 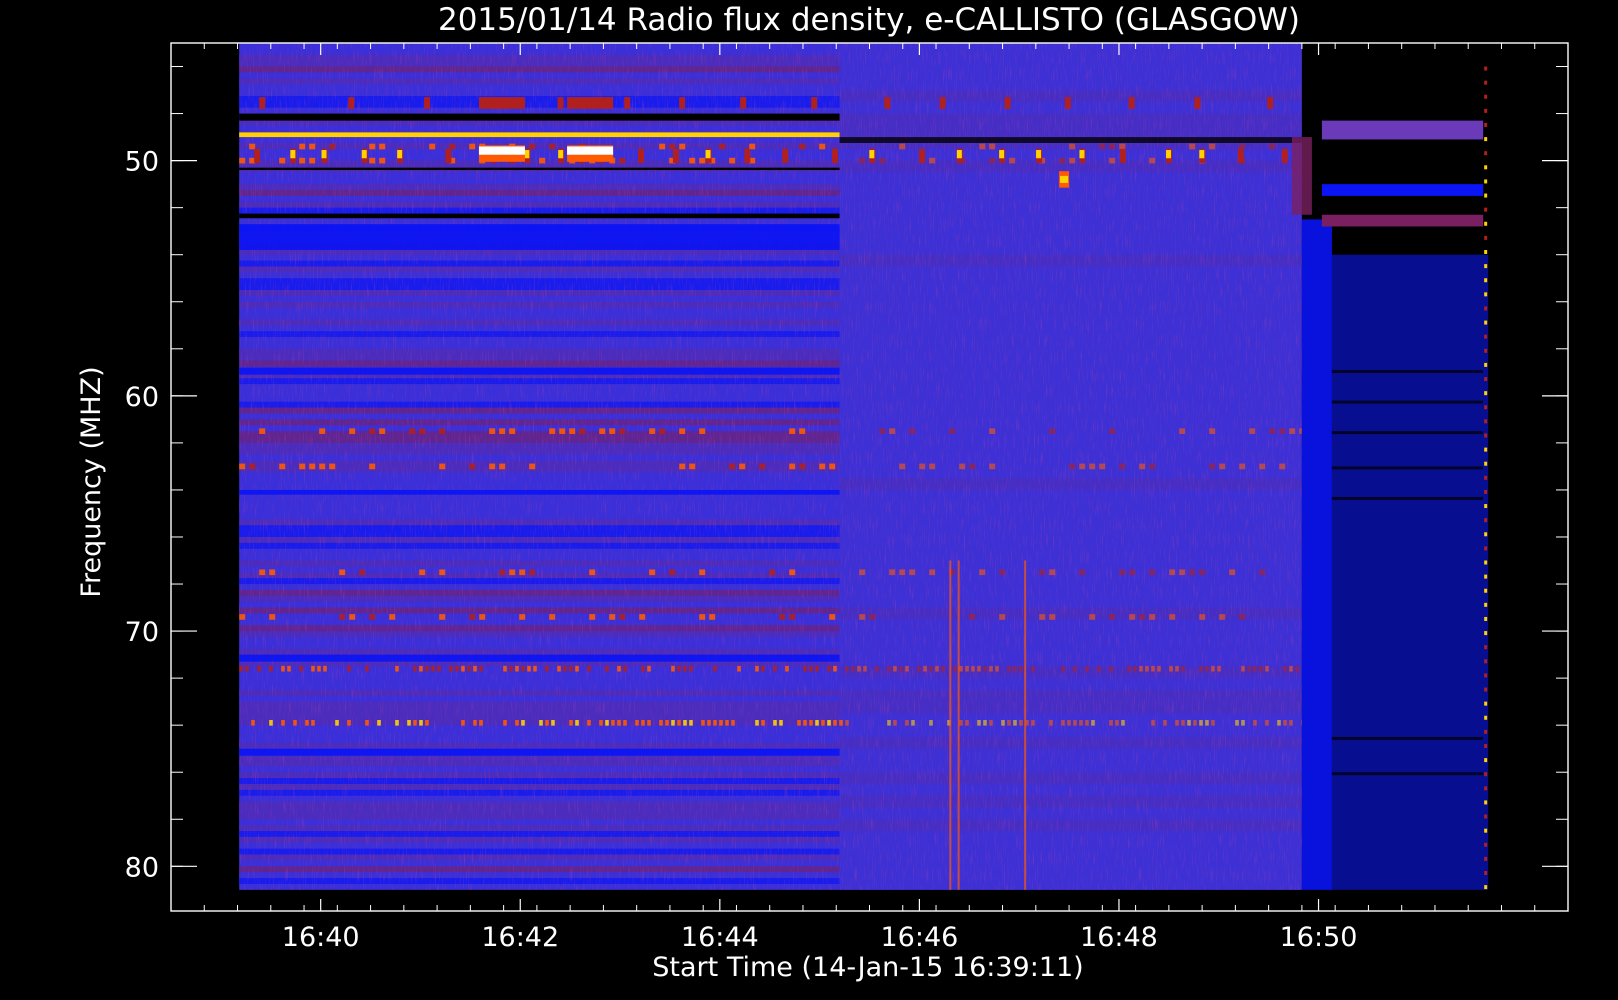 I want to click on post-recording-band, so click(x=1402, y=220).